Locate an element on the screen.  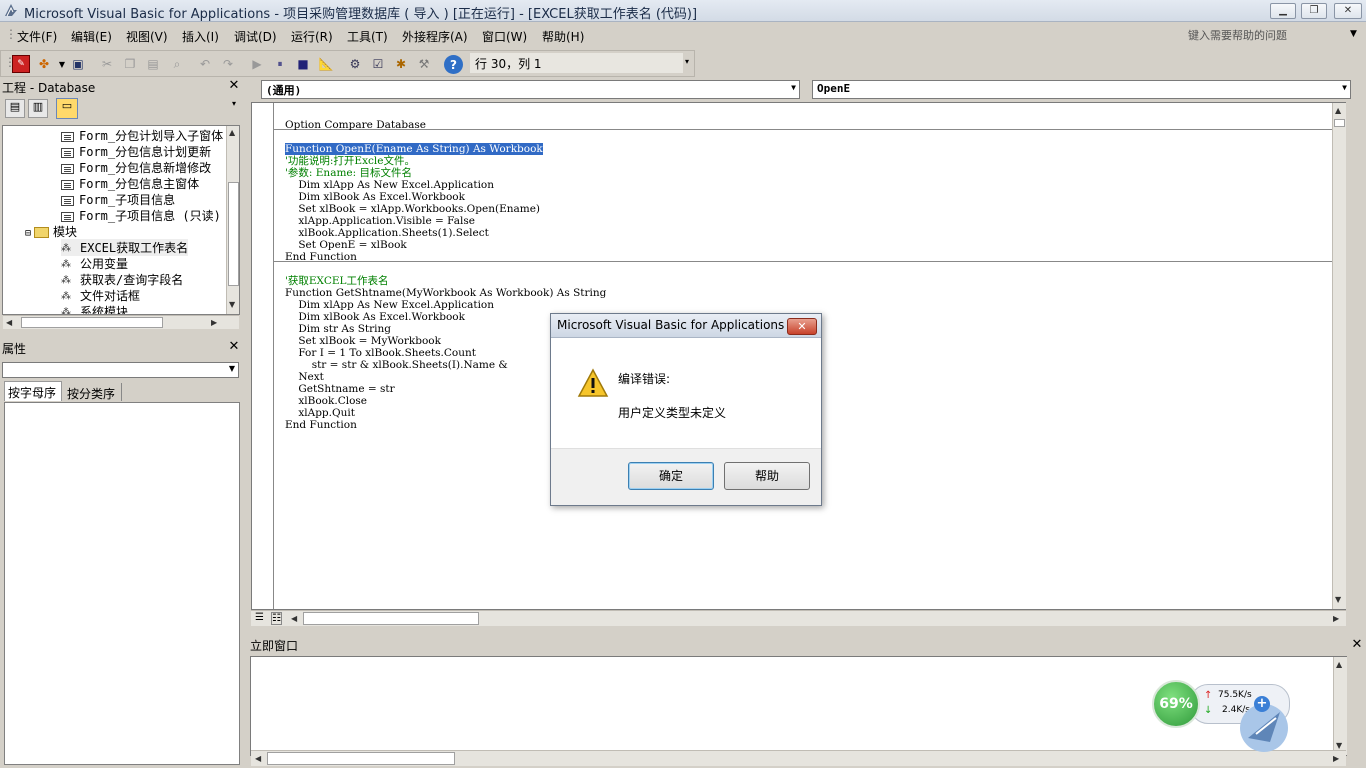
access-view-icon: ✎ is located at coordinates (21, 64).